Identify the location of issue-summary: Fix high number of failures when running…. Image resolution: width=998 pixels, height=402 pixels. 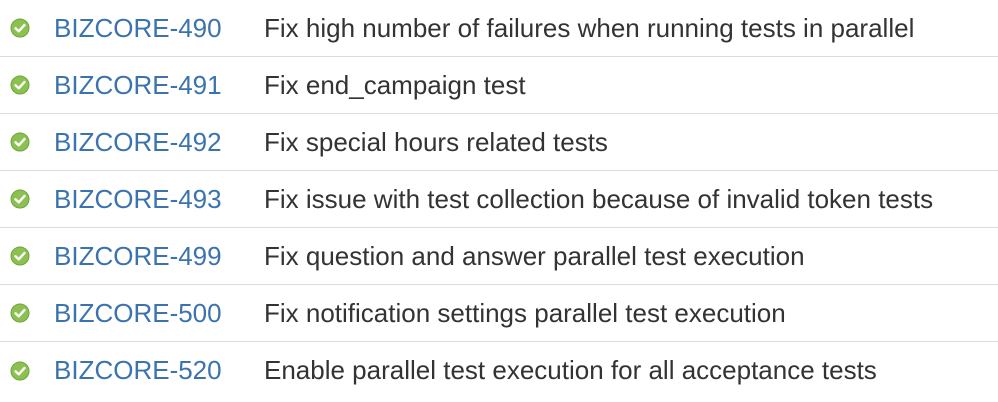
(589, 27).